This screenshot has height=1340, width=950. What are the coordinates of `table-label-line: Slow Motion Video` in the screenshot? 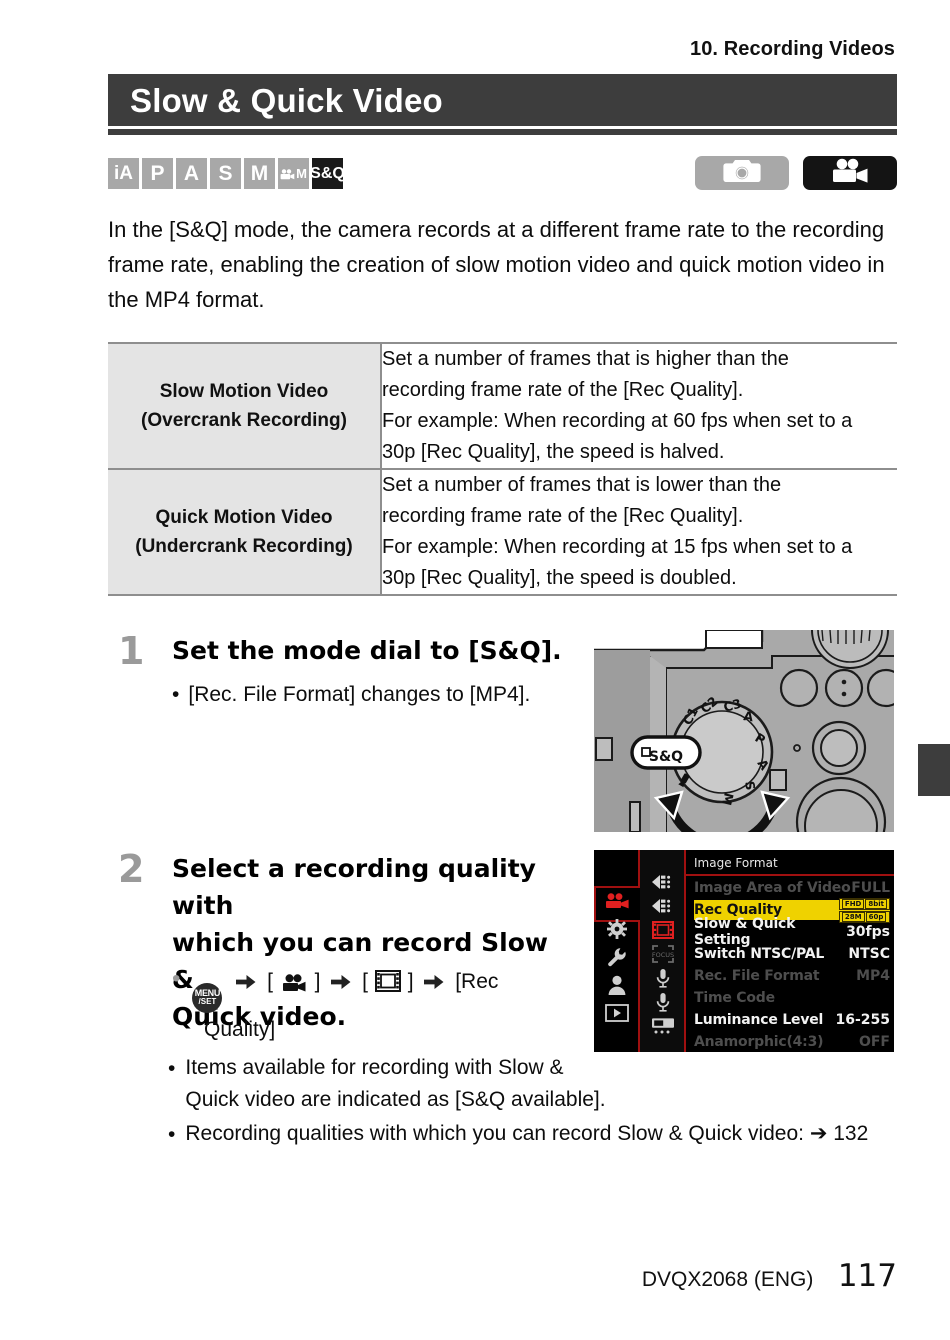 It's located at (244, 391).